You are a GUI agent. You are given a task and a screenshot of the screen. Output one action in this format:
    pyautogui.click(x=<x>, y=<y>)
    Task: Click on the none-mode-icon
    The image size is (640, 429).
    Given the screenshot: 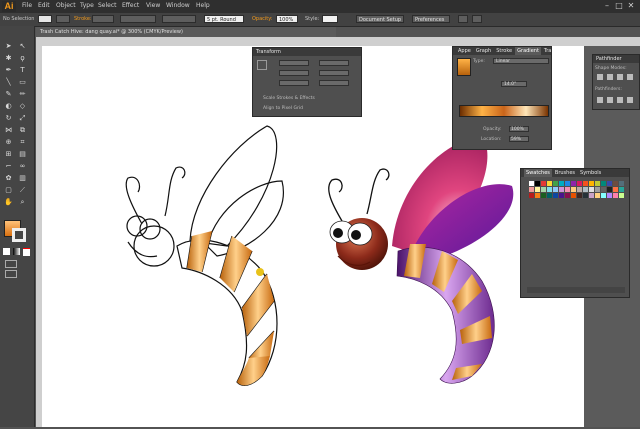 What is the action you would take?
    pyautogui.click(x=26, y=252)
    